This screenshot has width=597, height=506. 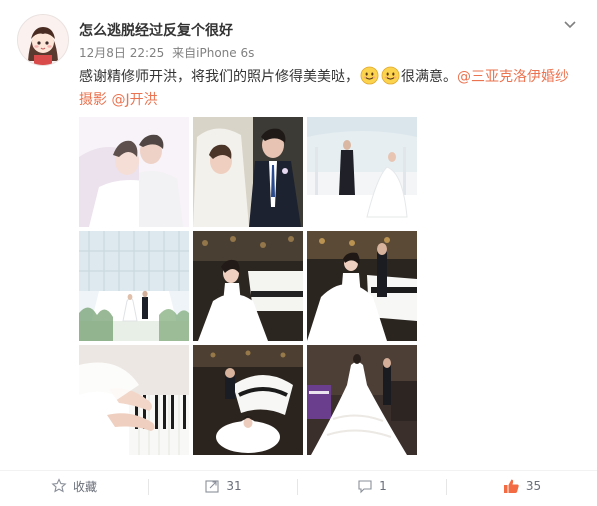 I want to click on mention-studio: @三亚克洛伊婚纱, so click(x=513, y=77).